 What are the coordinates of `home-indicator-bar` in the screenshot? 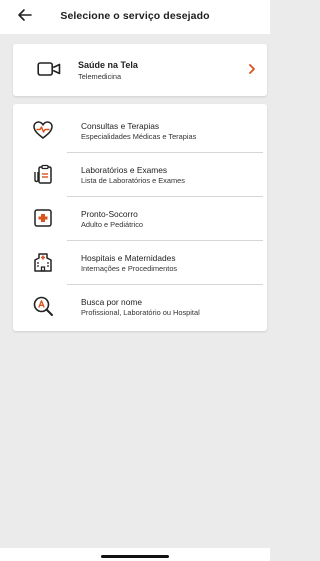 It's located at (135, 554).